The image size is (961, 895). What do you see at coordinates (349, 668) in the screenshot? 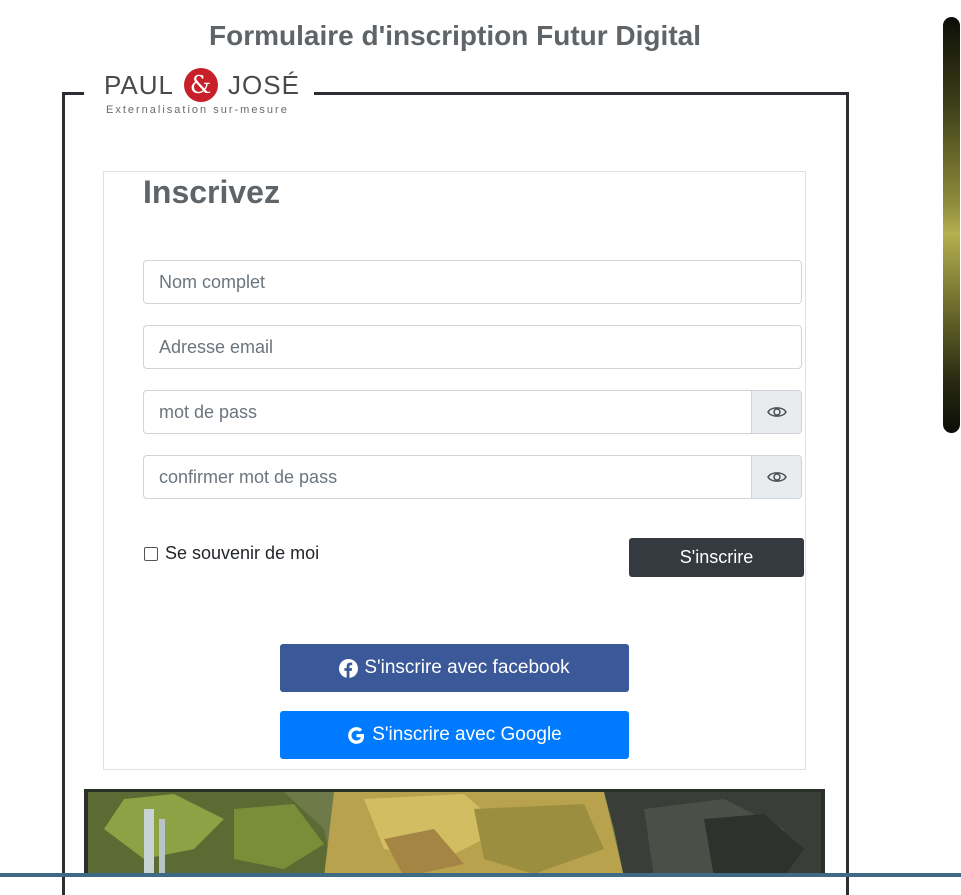
I see `facebook-icon` at bounding box center [349, 668].